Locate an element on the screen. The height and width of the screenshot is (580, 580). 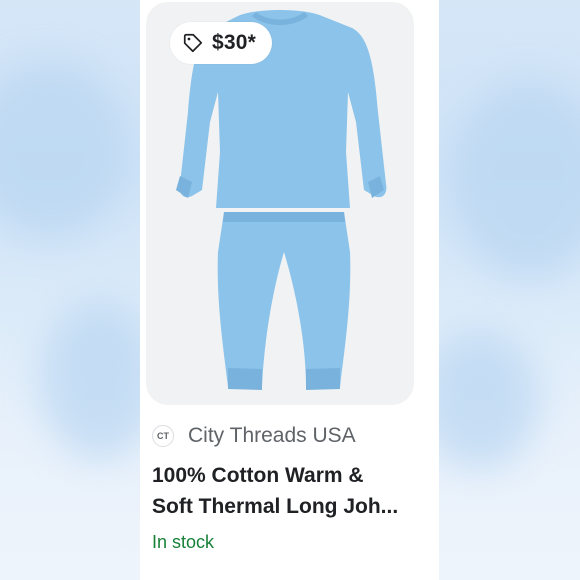
seller-row: CT City Threads USA is located at coordinates (254, 436).